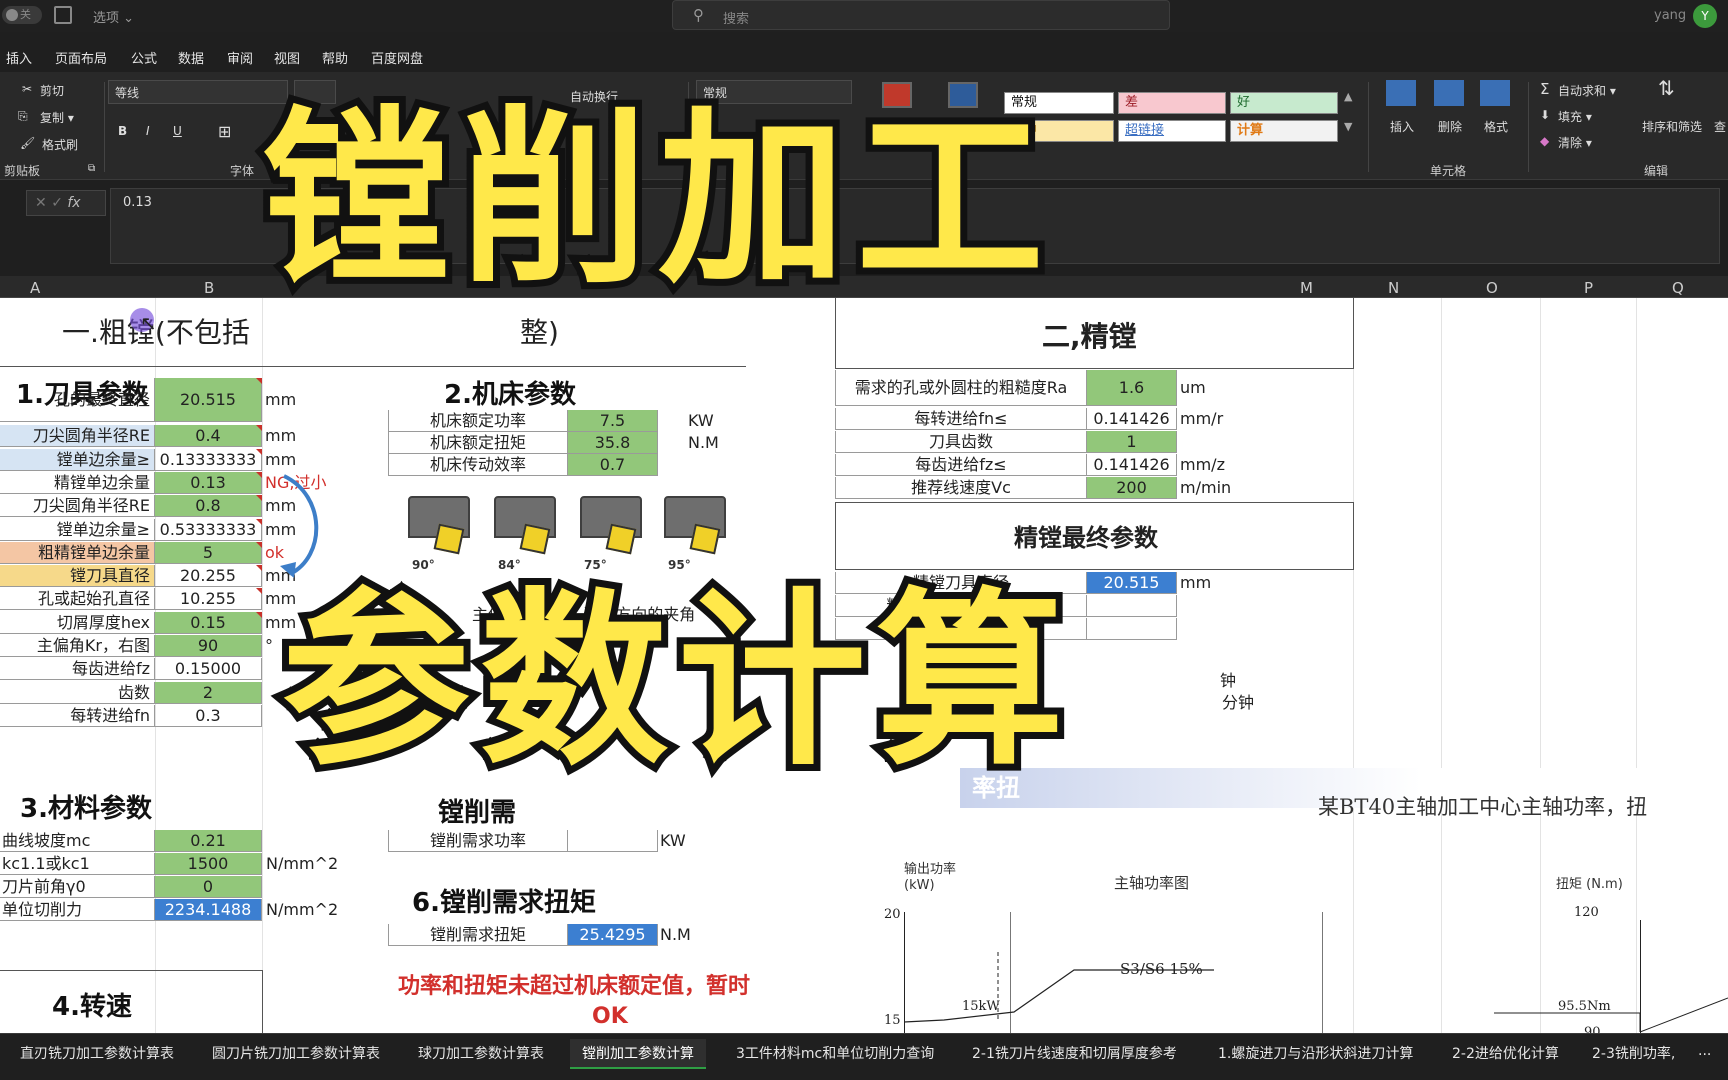 The image size is (1728, 1080). I want to click on options-menu: 选项 ⌄, so click(113, 16).